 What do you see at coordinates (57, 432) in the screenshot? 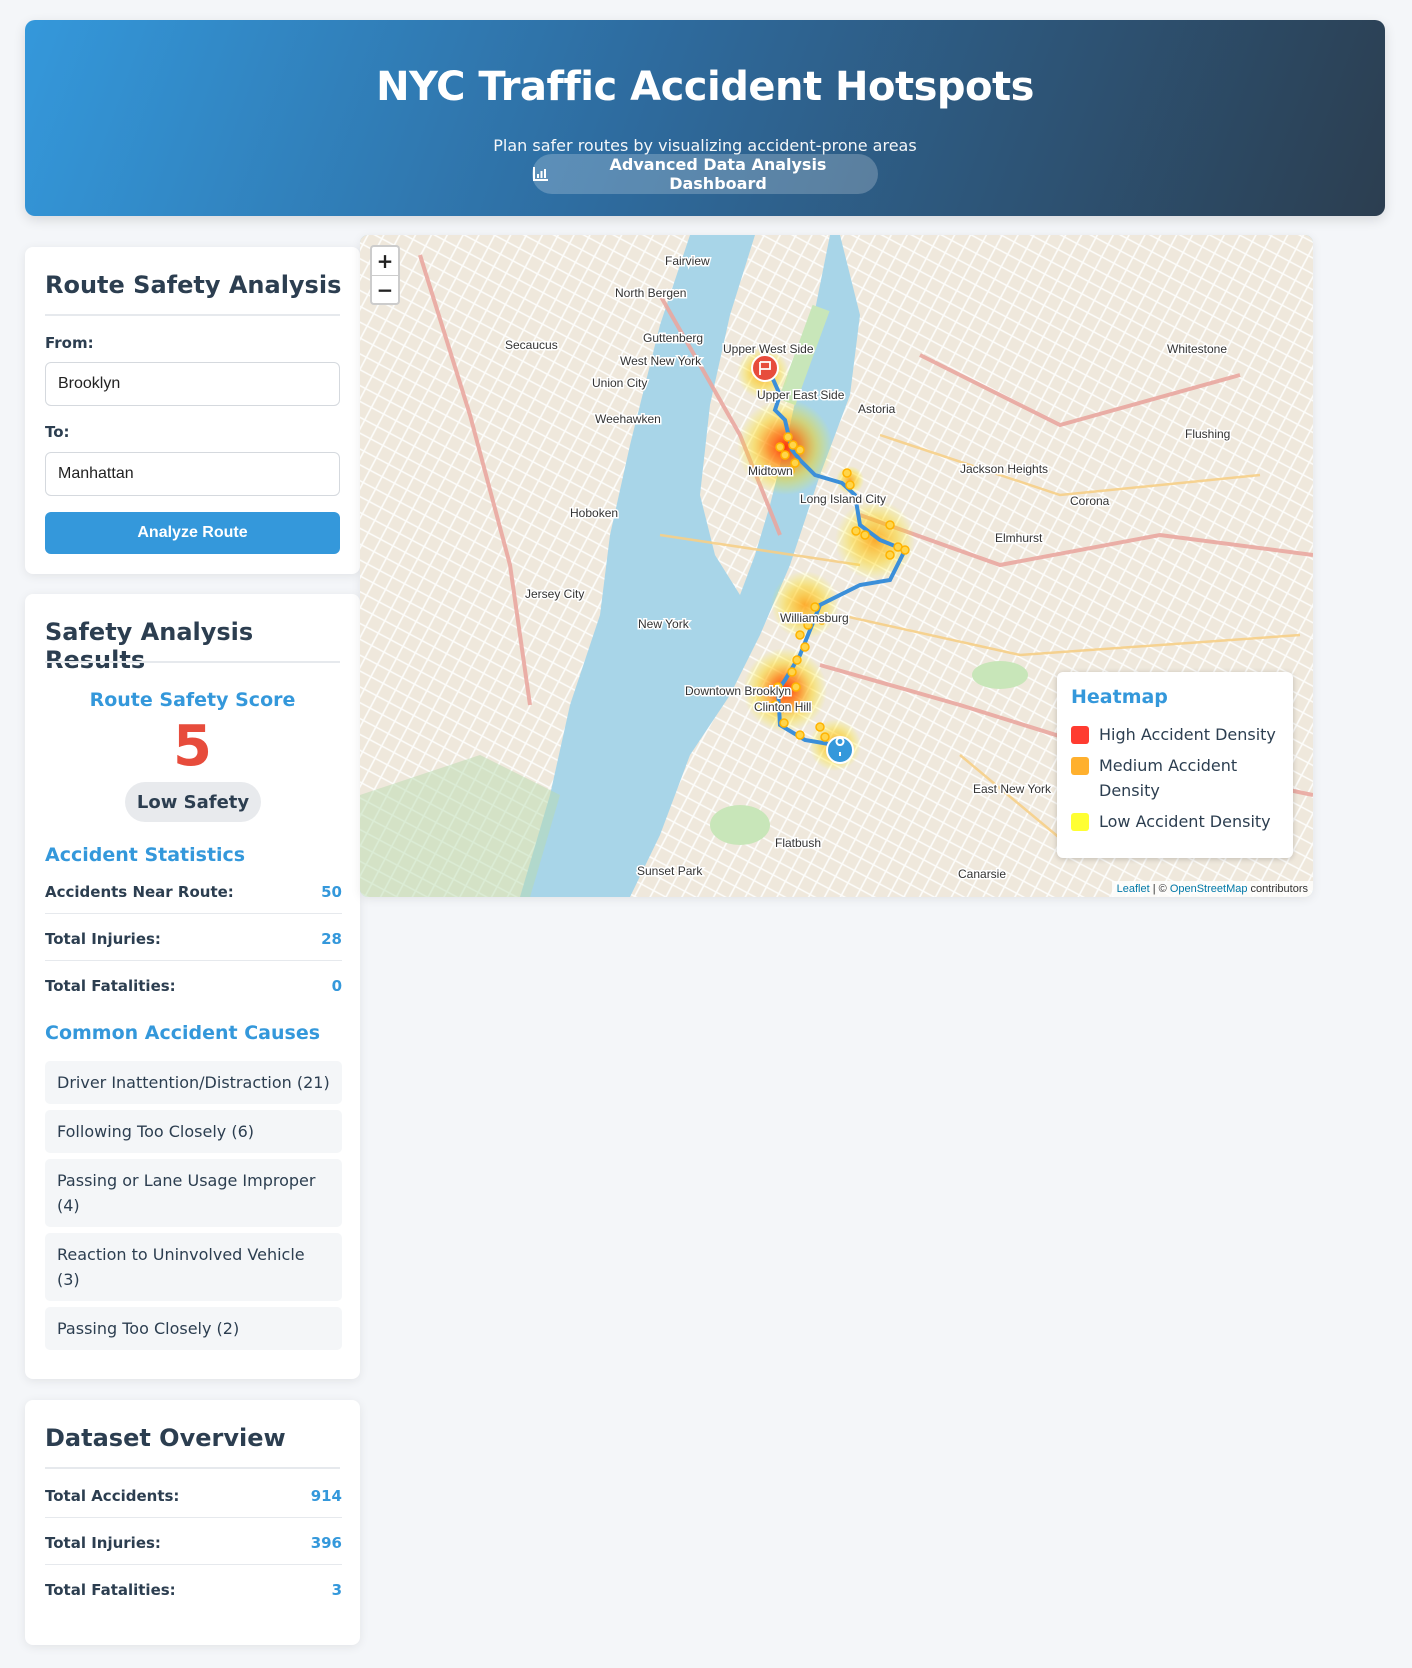
I see `to-label: To:` at bounding box center [57, 432].